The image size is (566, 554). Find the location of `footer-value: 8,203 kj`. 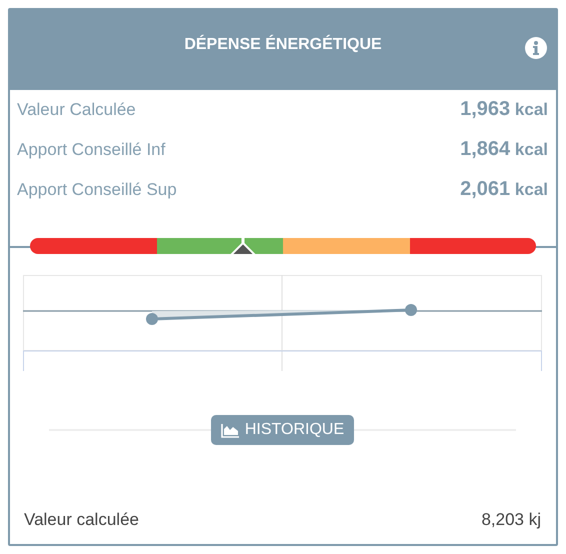

footer-value: 8,203 kj is located at coordinates (511, 520).